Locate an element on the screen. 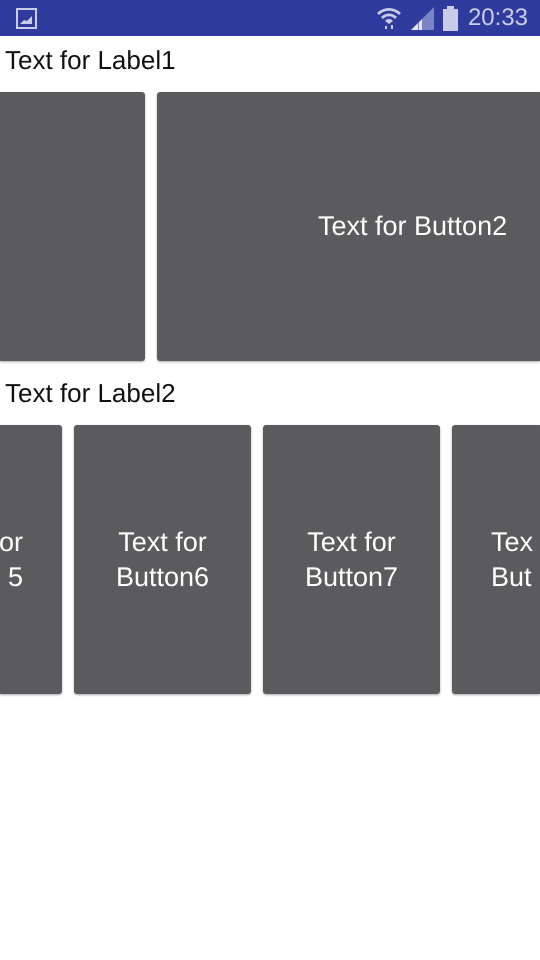 The width and height of the screenshot is (540, 960). button: or 5 is located at coordinates (31, 559).